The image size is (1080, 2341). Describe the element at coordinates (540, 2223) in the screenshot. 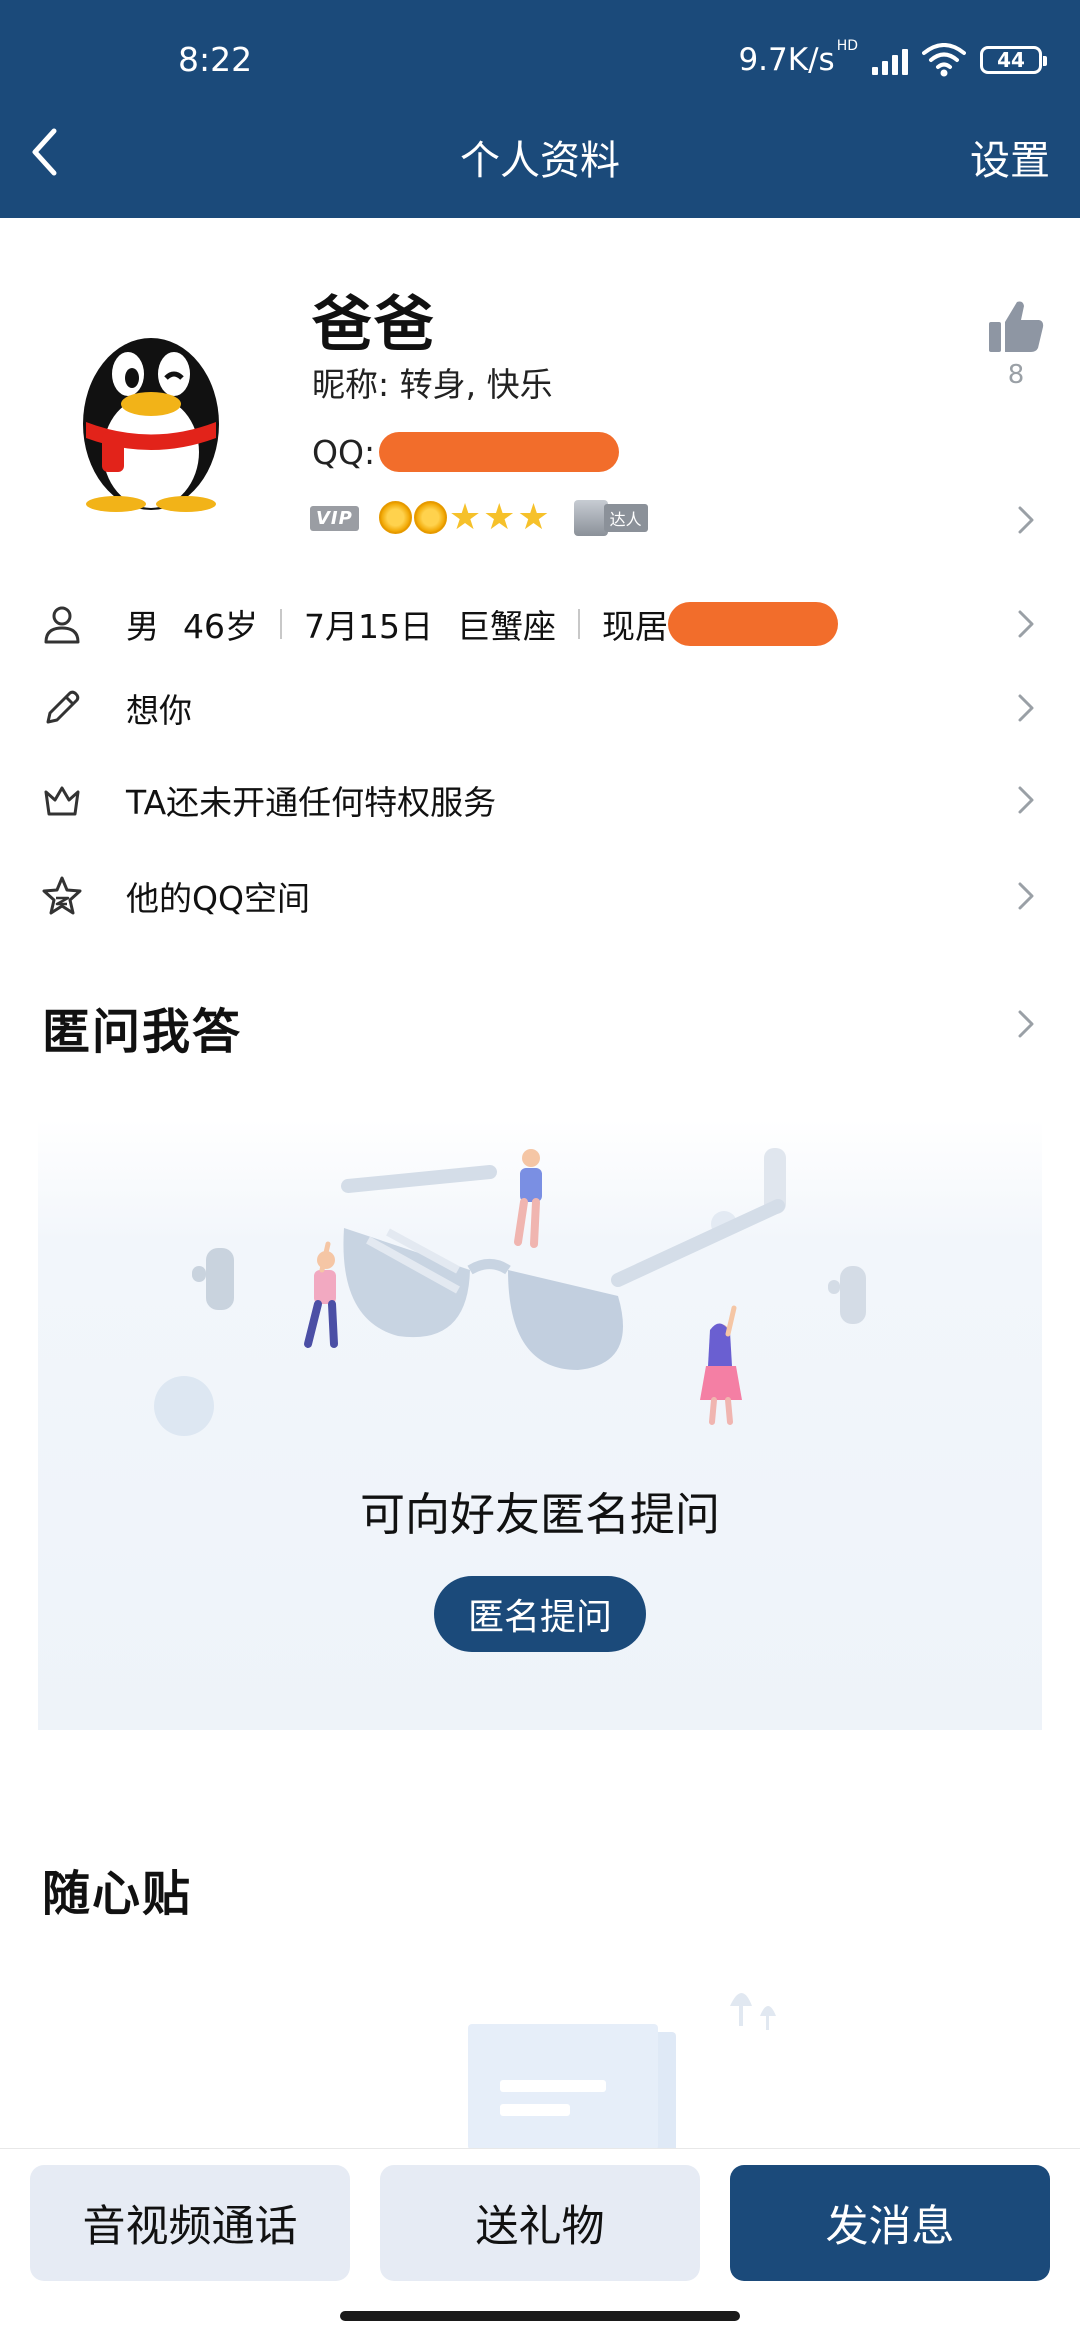

I see `send-gift-button: 送礼物` at that location.